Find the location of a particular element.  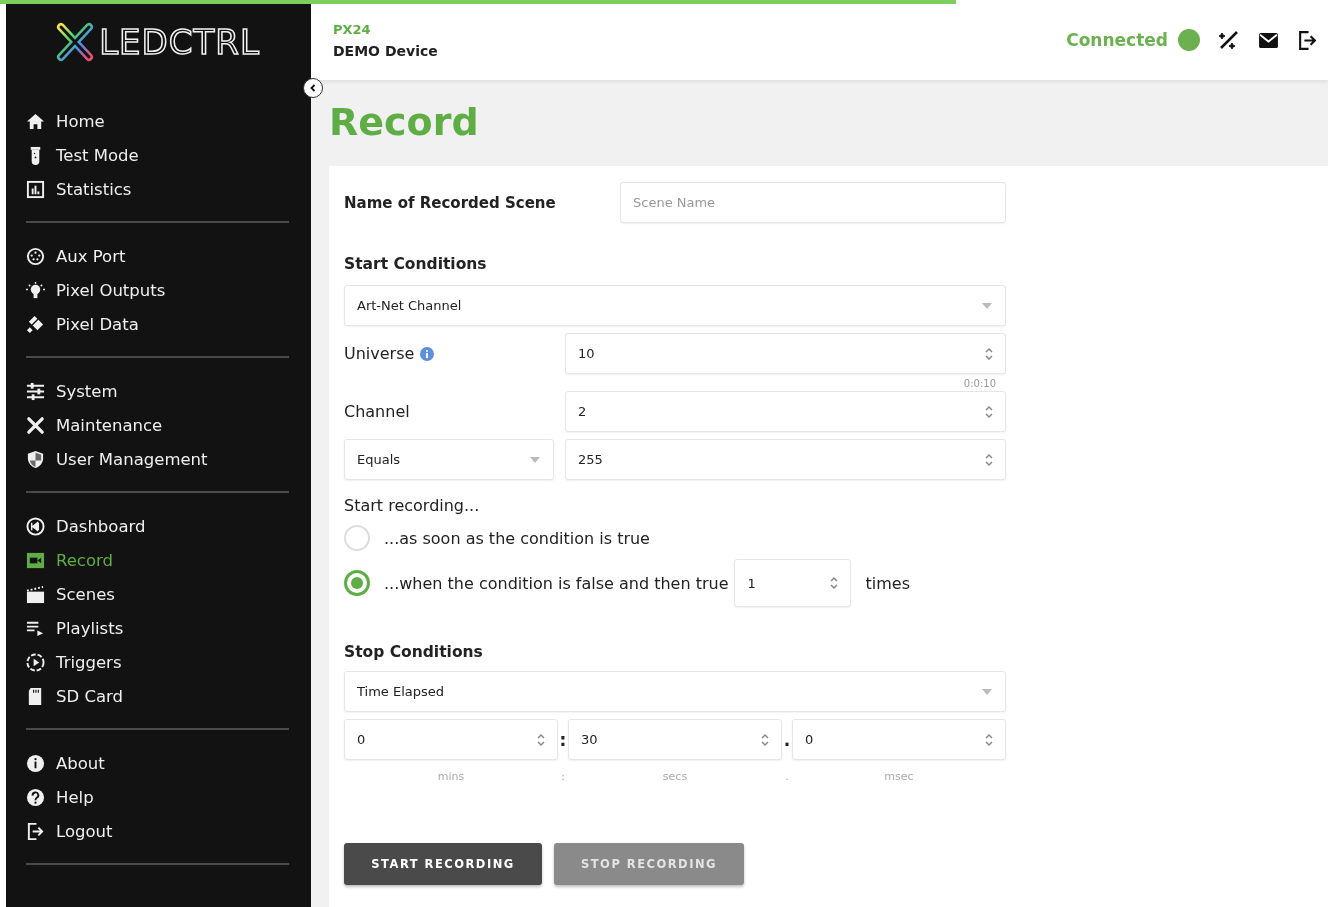

field-label: Channel is located at coordinates (377, 411).